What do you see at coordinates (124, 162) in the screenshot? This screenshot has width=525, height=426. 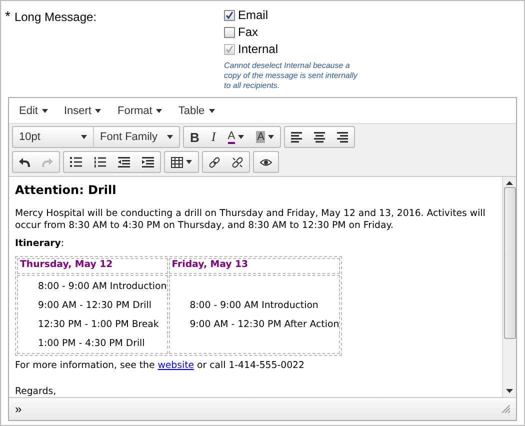 I see `outdent-icon` at bounding box center [124, 162].